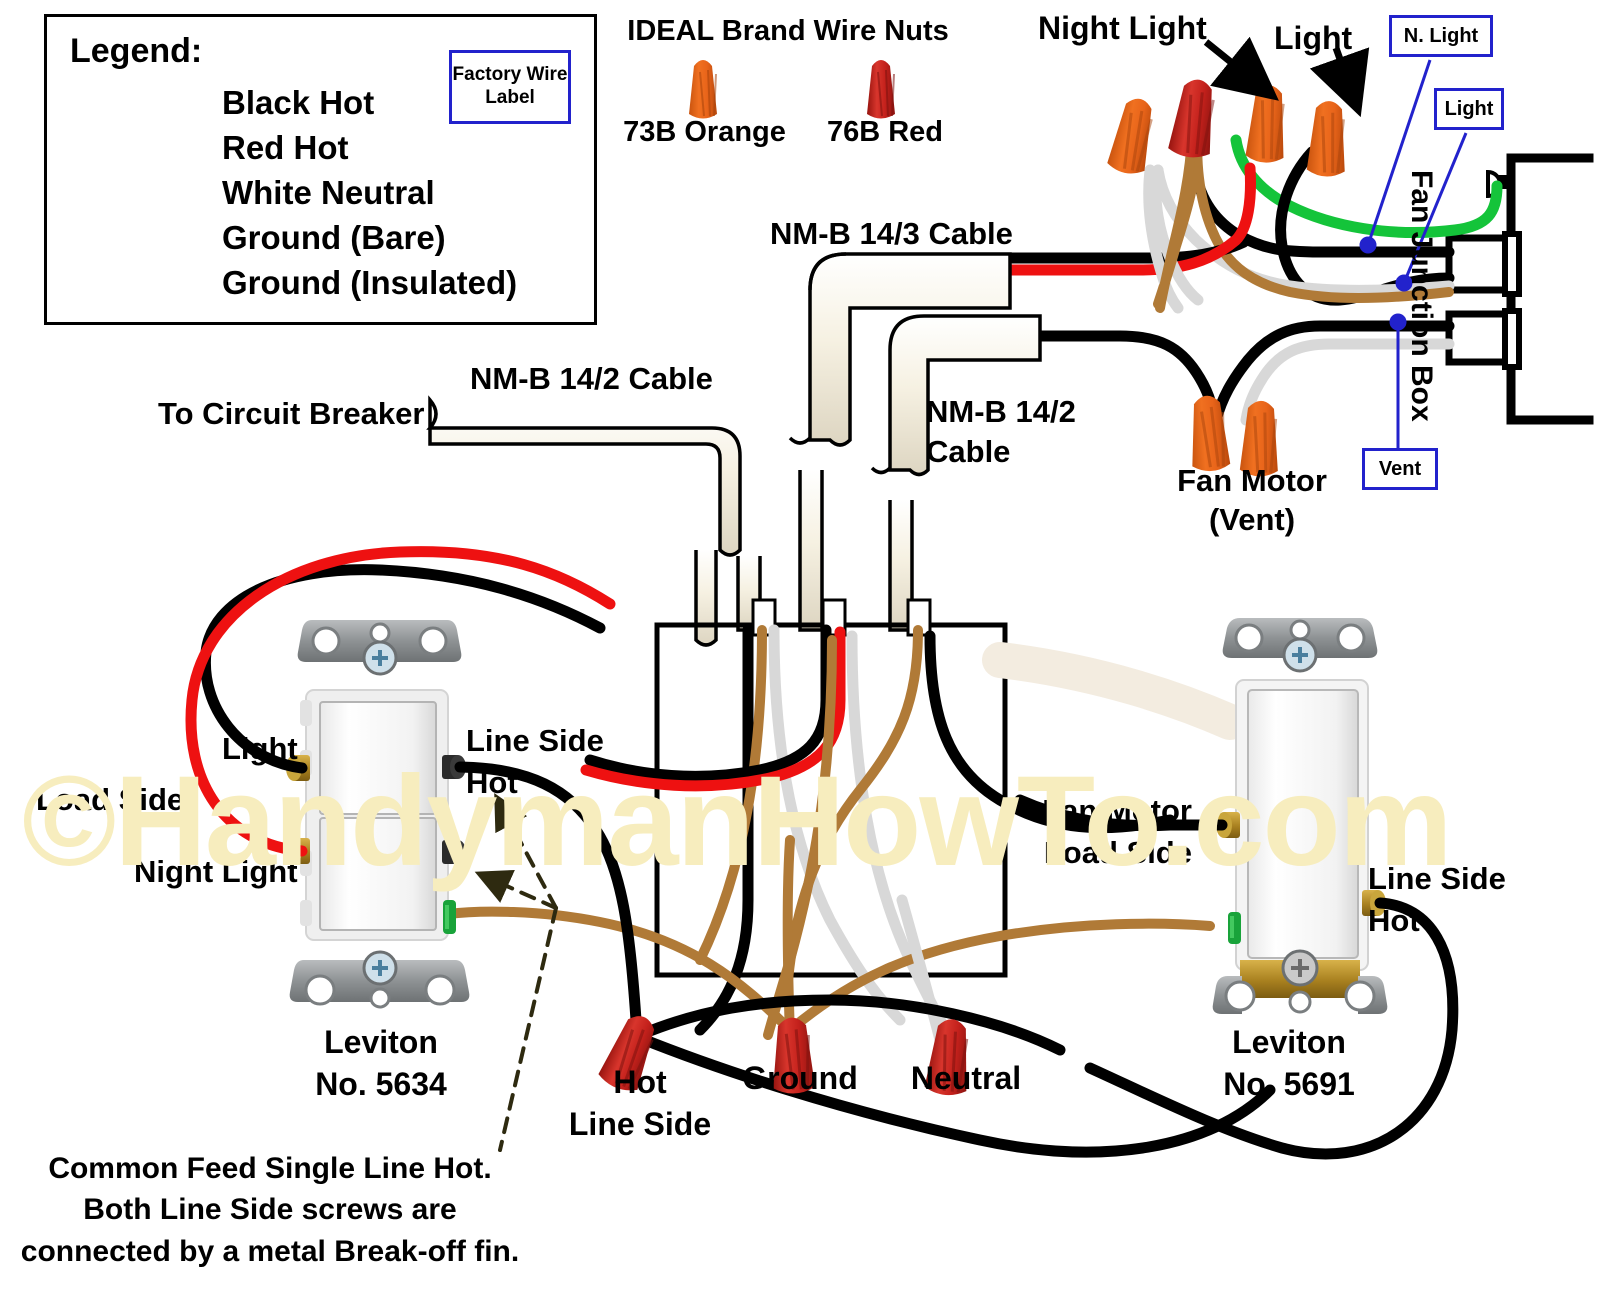 Image resolution: width=1600 pixels, height=1293 pixels. What do you see at coordinates (370, 282) in the screenshot?
I see `legend-label-ground-insulated: Ground (Insulated)` at bounding box center [370, 282].